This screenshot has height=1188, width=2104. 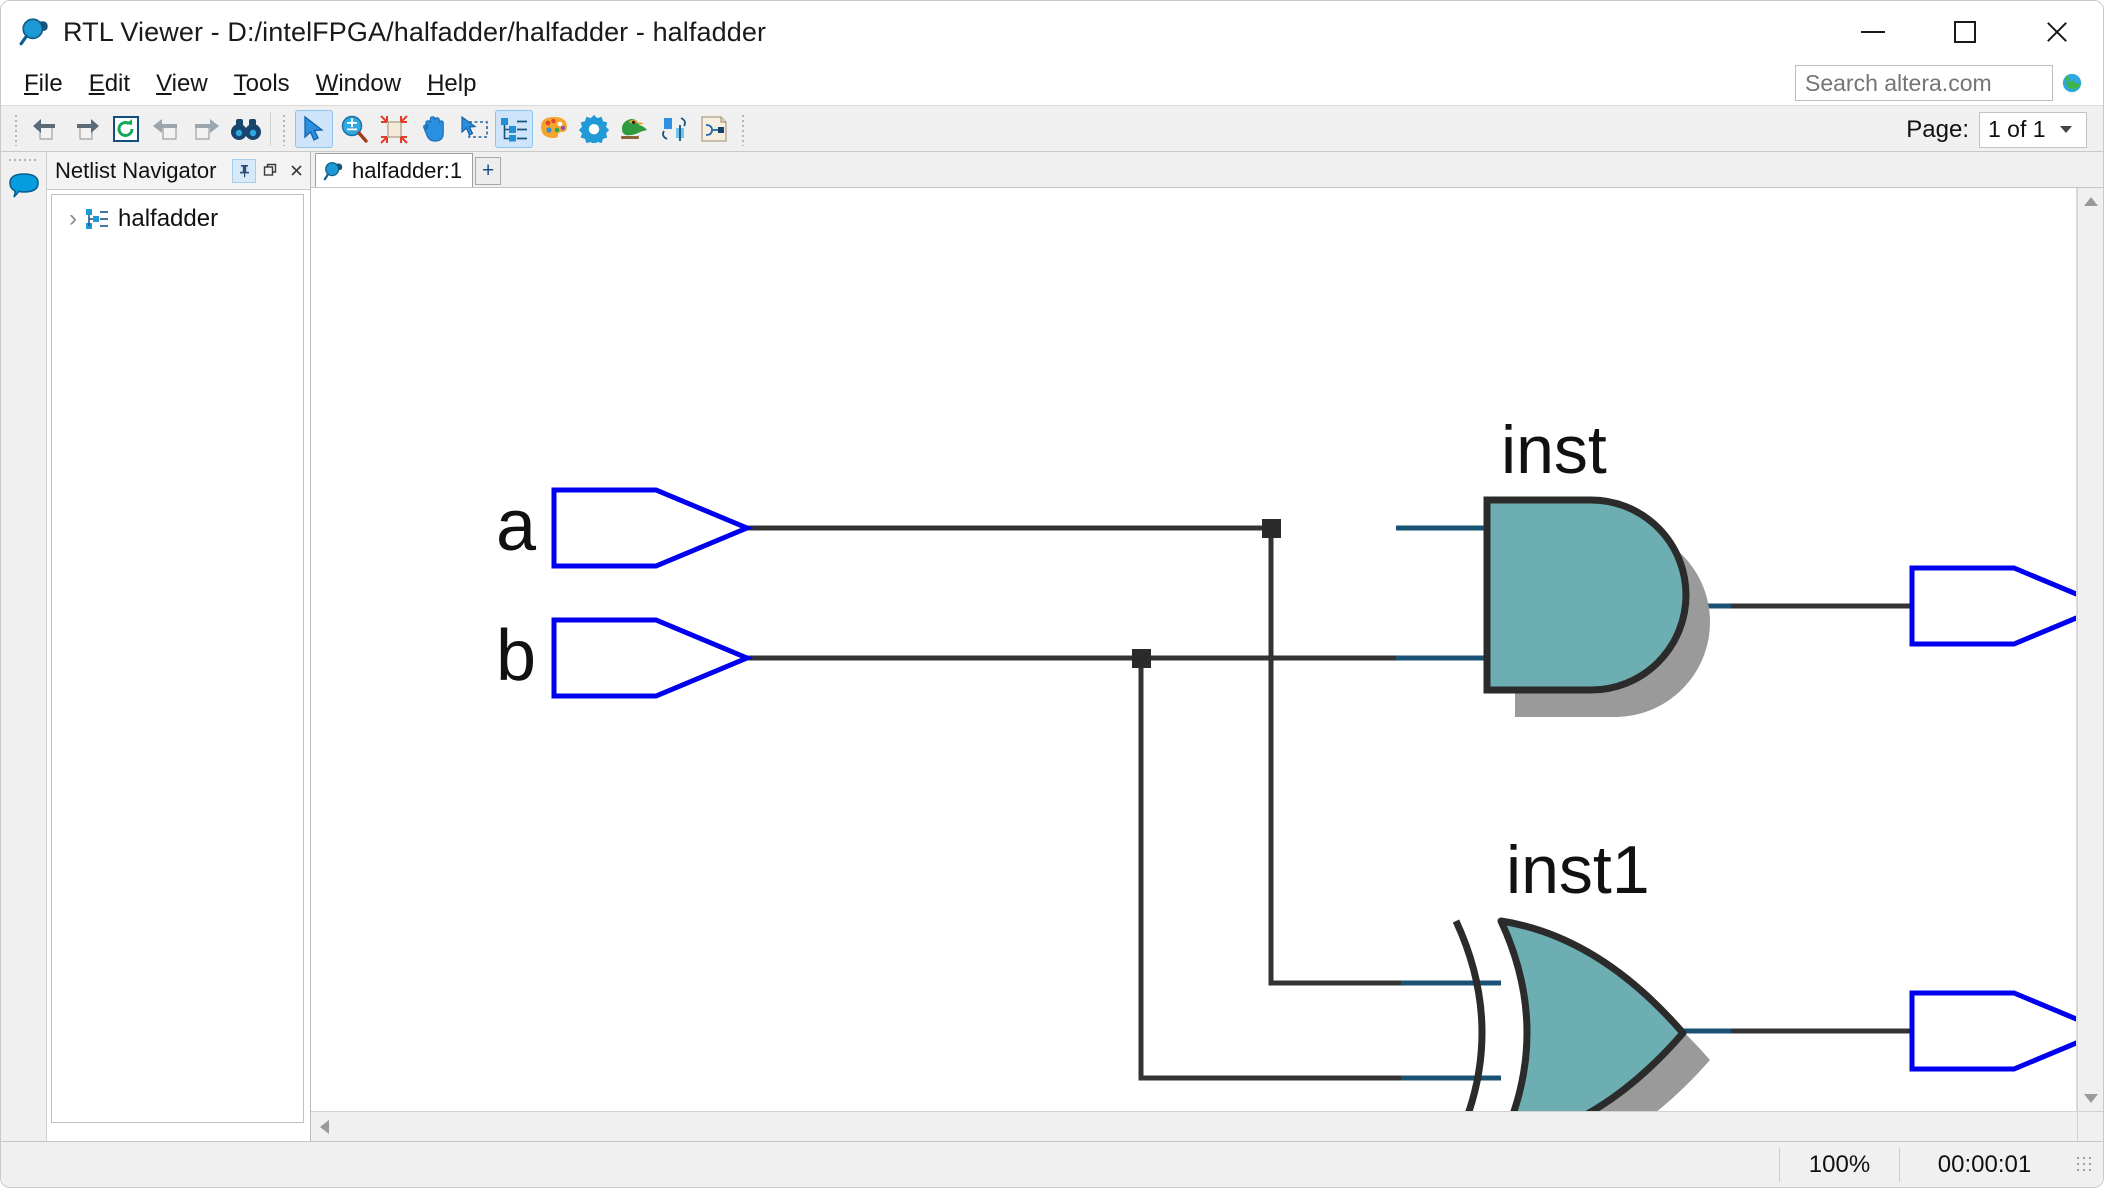 What do you see at coordinates (394, 170) in the screenshot?
I see `tab-halfadder-1: halfadder:1` at bounding box center [394, 170].